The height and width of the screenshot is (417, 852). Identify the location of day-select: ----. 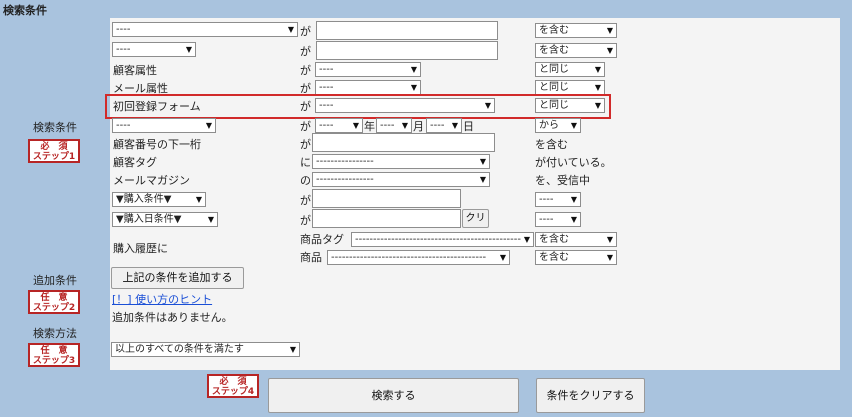
(444, 125).